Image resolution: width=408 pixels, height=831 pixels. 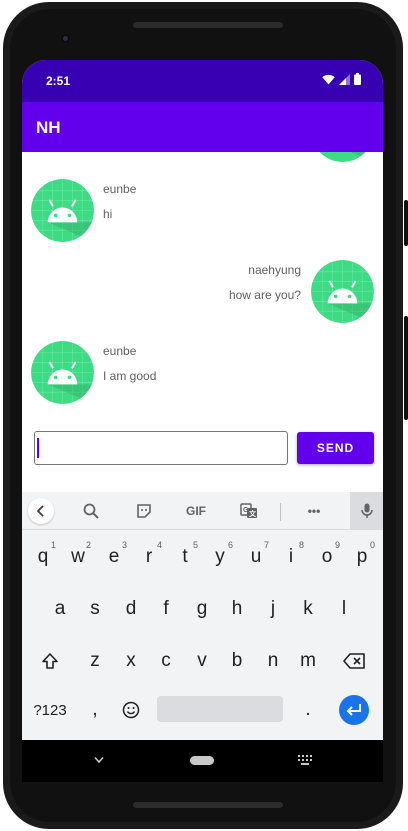 What do you see at coordinates (196, 511) in the screenshot?
I see `gif-button: GIF` at bounding box center [196, 511].